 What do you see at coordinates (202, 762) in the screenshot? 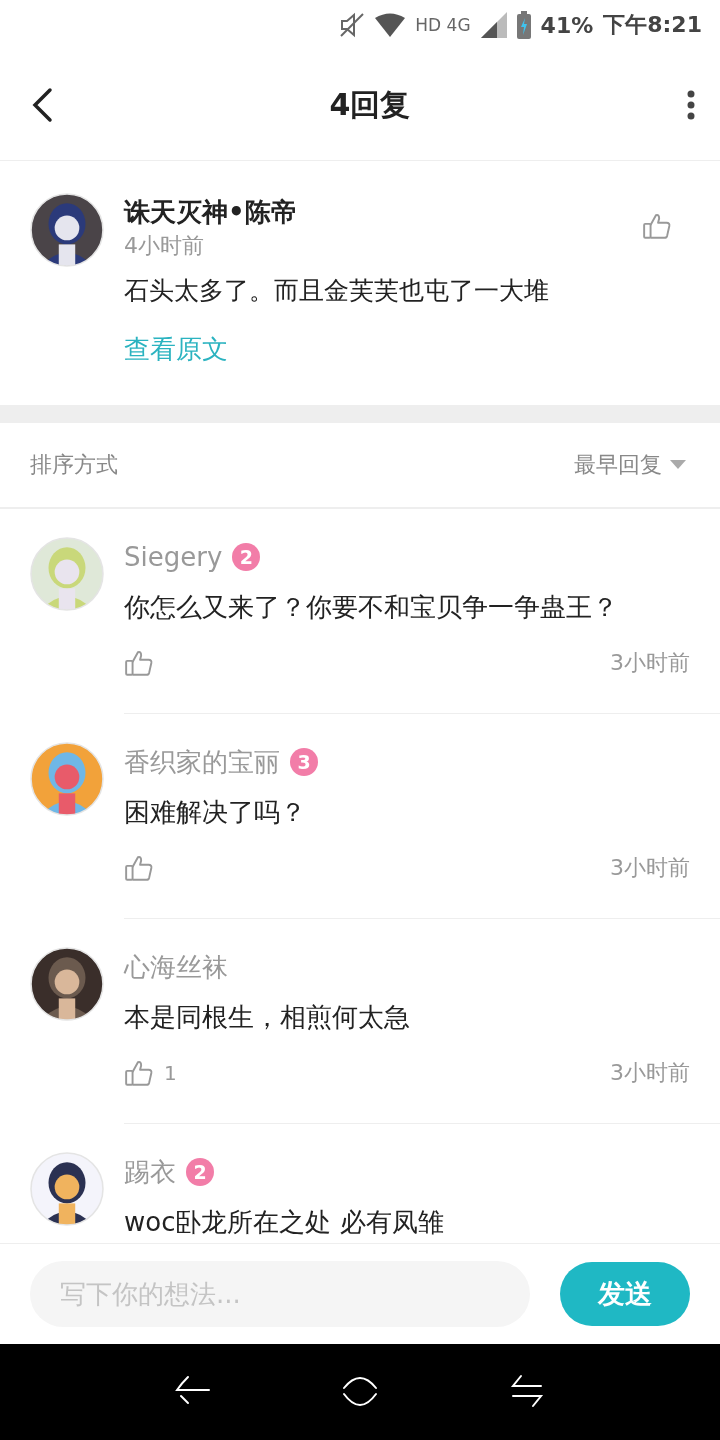
I see `reply-author: 香织家的宝丽` at bounding box center [202, 762].